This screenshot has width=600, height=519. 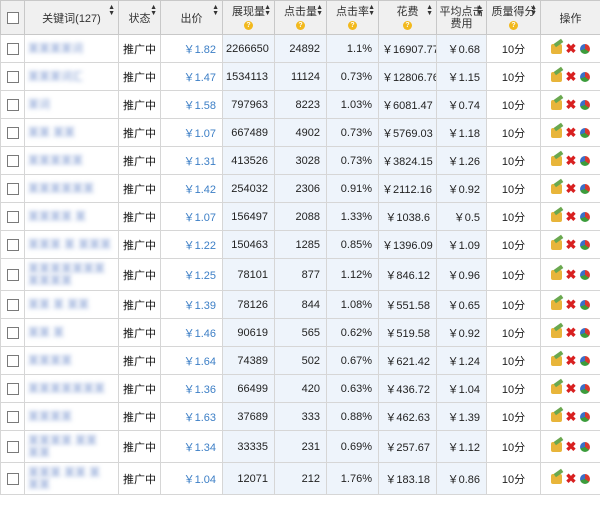 I want to click on column-status: 状态 ▲ ▼, so click(x=139, y=17).